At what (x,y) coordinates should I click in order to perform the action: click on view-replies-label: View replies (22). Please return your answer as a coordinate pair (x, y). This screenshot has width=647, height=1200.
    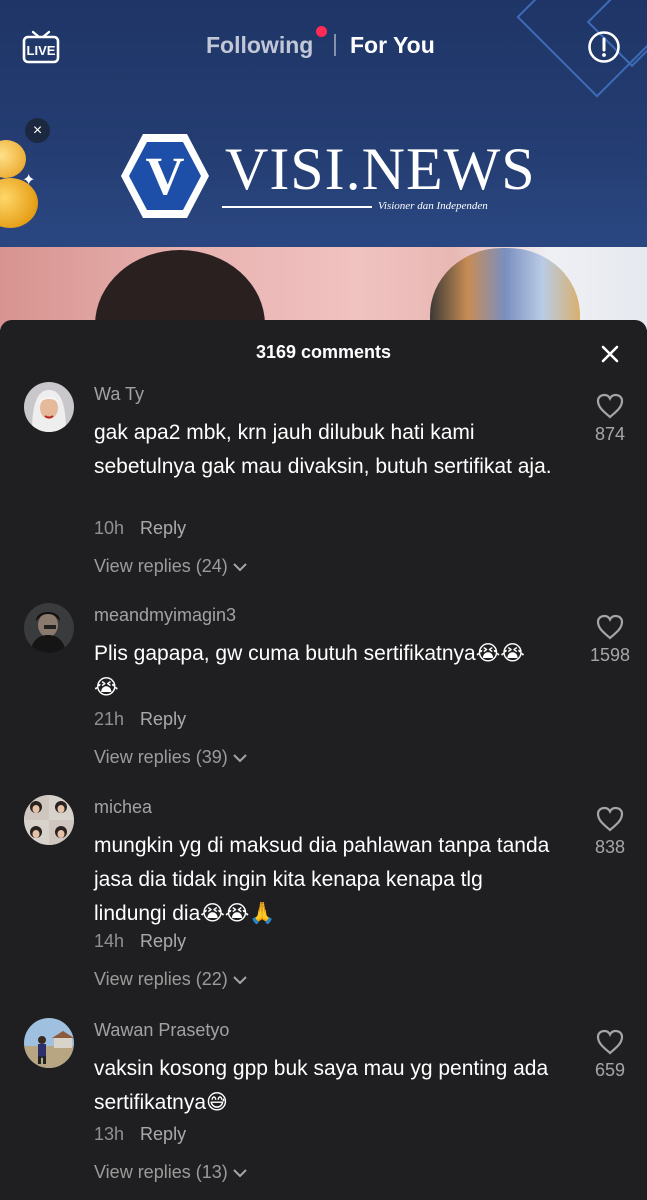
    Looking at the image, I should click on (161, 979).